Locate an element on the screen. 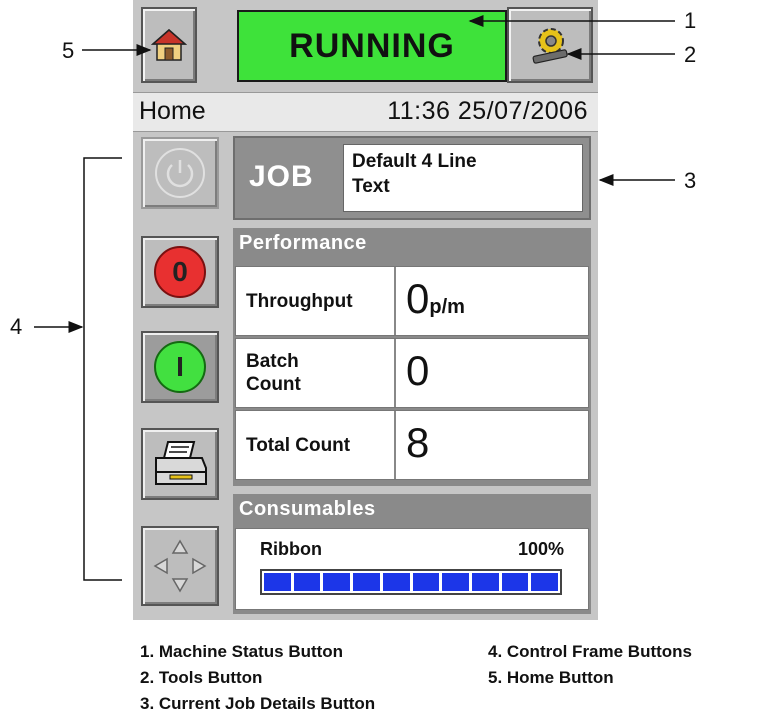 Image resolution: width=773 pixels, height=715 pixels. legend-item-2: 2. Tools Button is located at coordinates (201, 677).